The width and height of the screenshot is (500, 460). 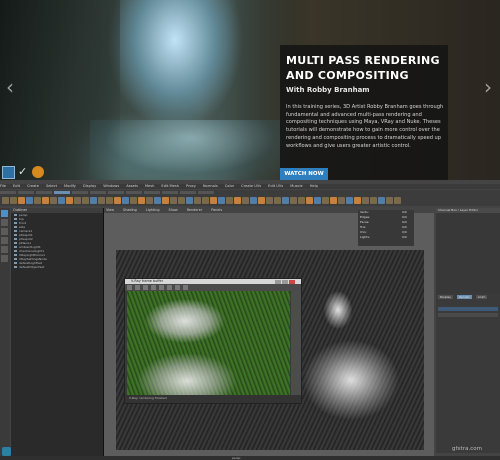 What do you see at coordinates (5, 333) in the screenshot?
I see `tool-box` at bounding box center [5, 333].